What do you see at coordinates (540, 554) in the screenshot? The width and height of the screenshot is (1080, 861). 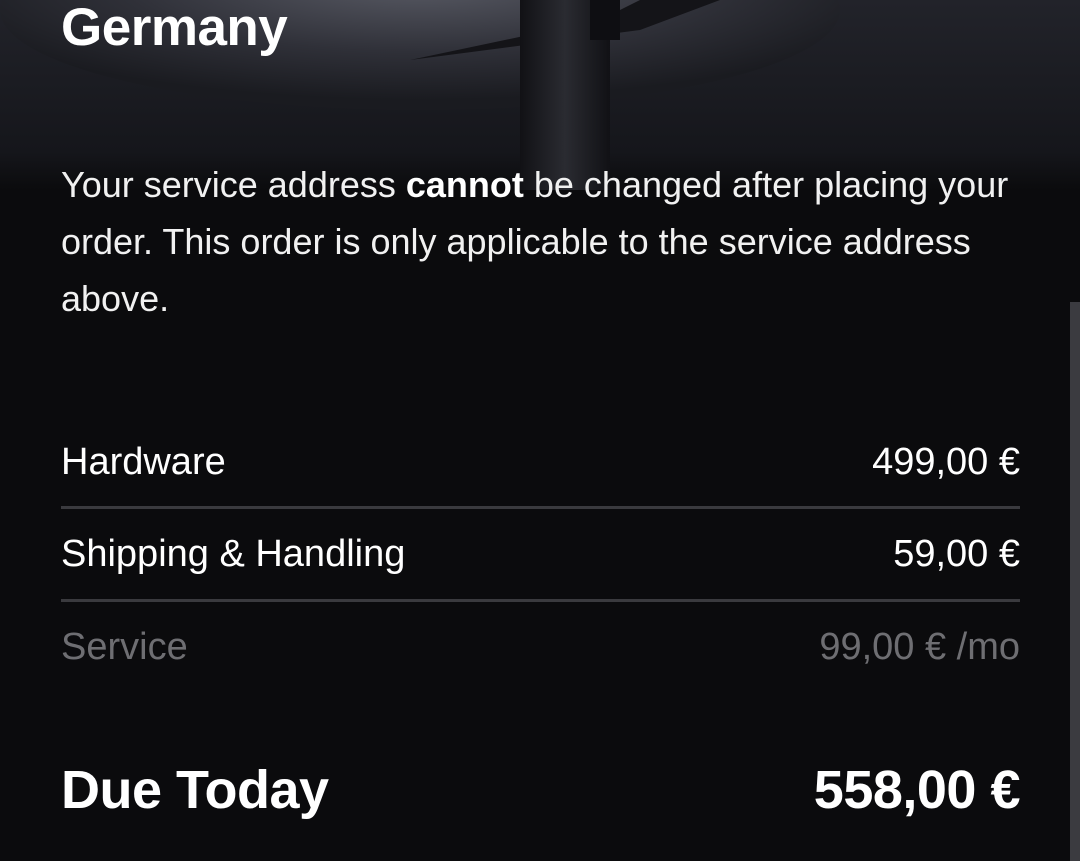 I see `line-item-shipping: Shipping & Handling 59,00 €` at bounding box center [540, 554].